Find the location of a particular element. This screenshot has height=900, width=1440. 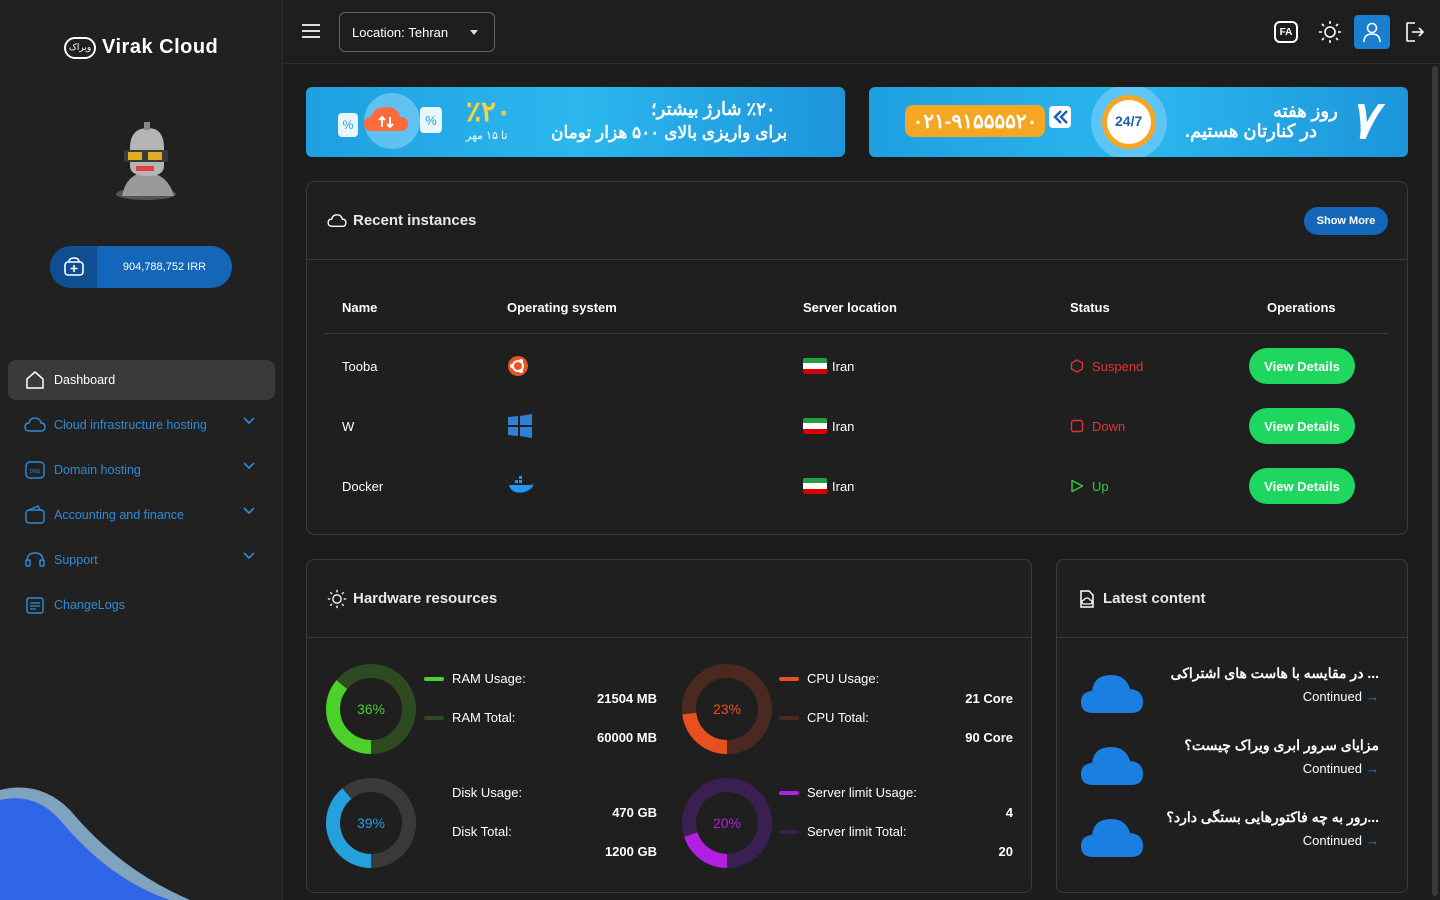

status-down: Down is located at coordinates (1097, 426).